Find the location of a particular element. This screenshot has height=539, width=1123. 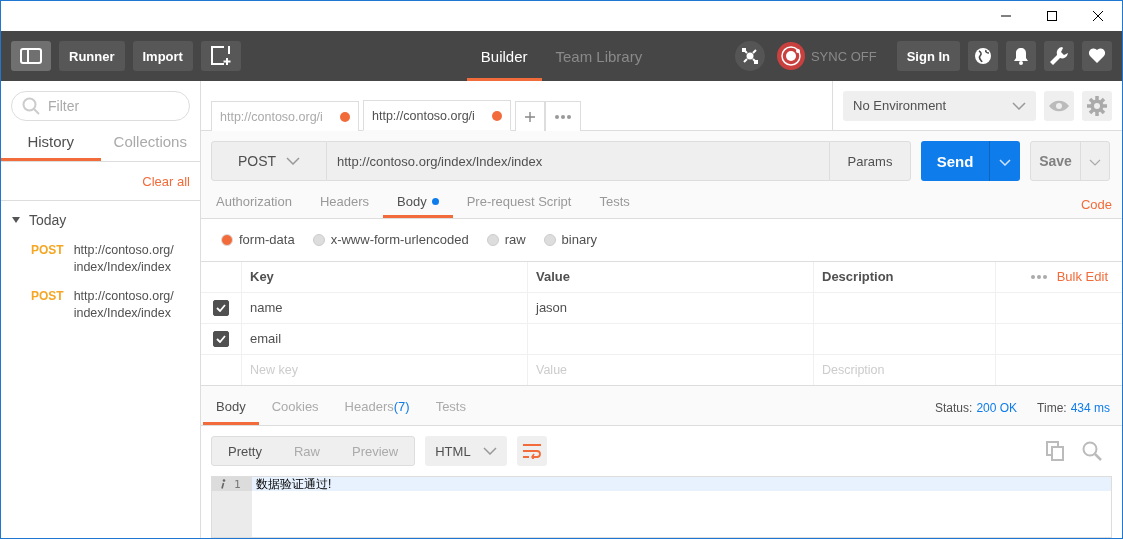

key-cell: email is located at coordinates (266, 339).